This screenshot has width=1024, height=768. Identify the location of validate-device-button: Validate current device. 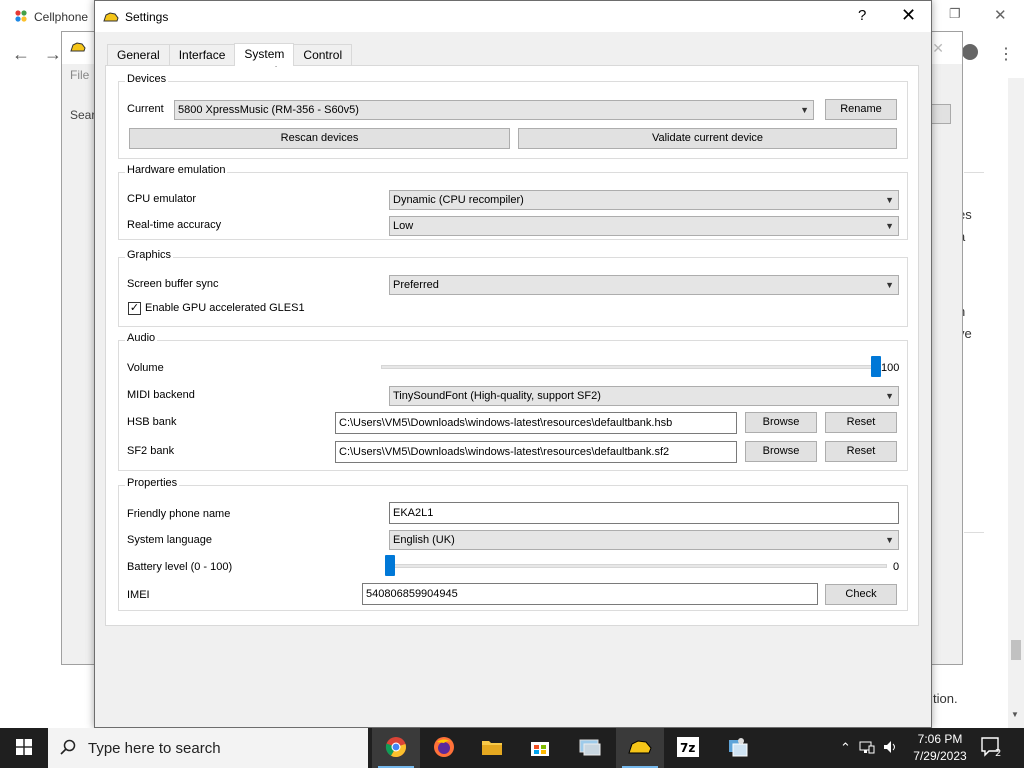
(707, 138).